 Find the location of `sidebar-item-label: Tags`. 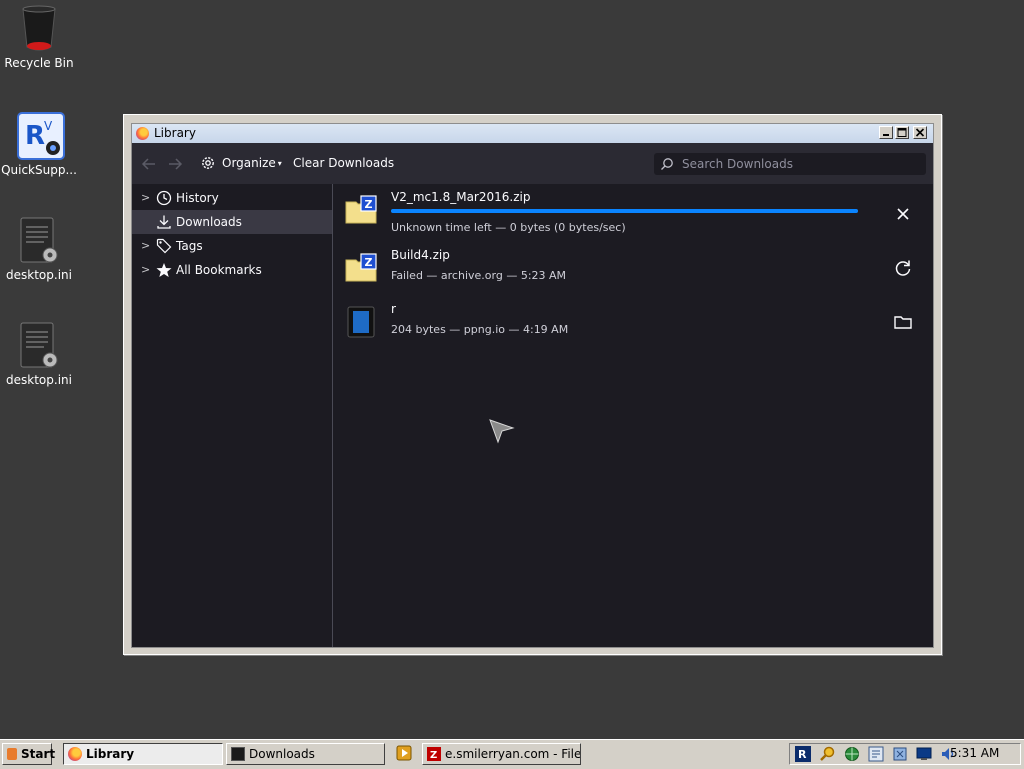

sidebar-item-label: Tags is located at coordinates (189, 246).